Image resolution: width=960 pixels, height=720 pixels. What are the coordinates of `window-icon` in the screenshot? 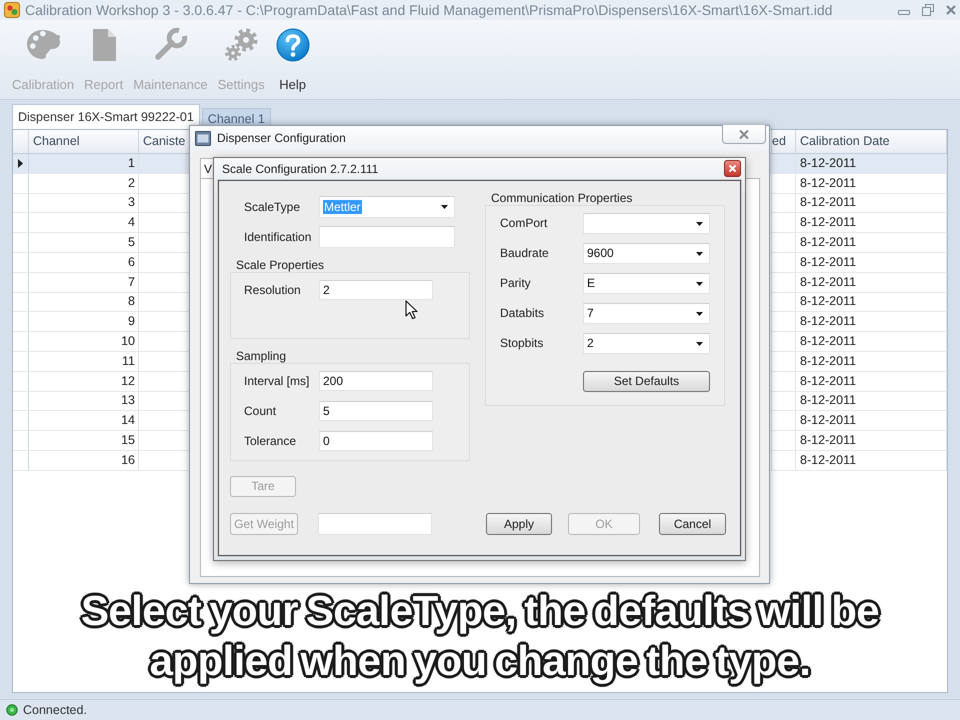 It's located at (203, 138).